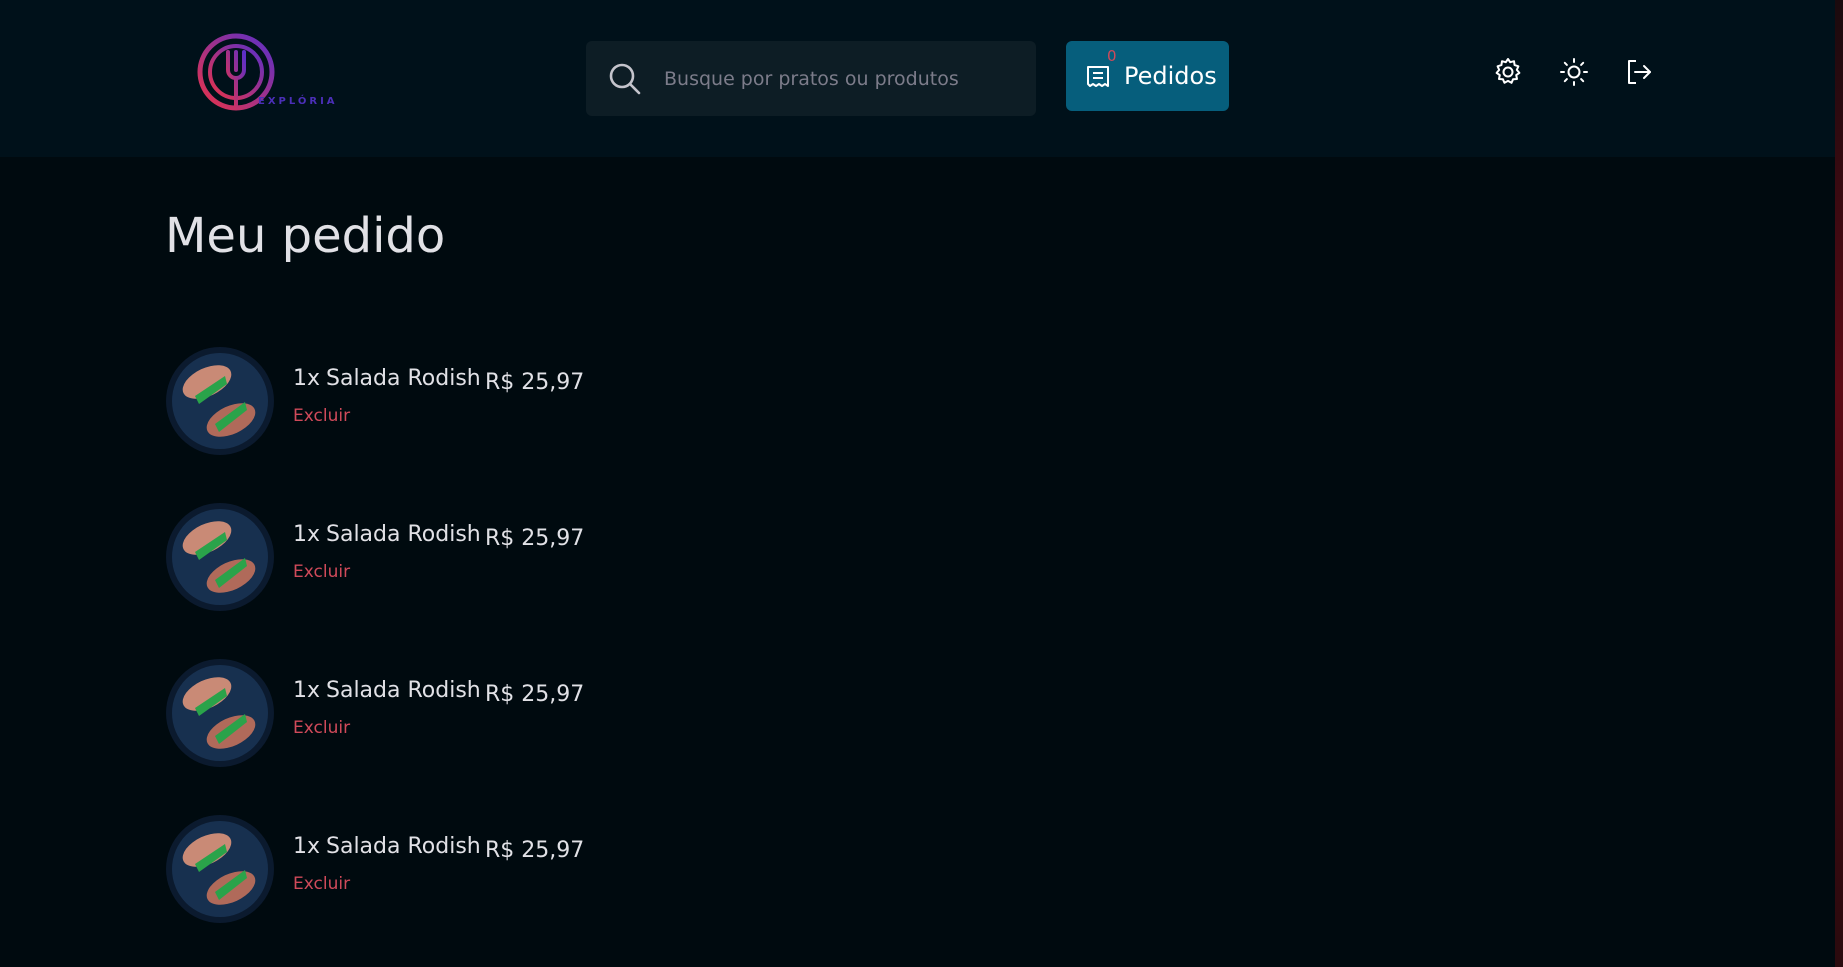  Describe the element at coordinates (1839, 483) in the screenshot. I see `scrollbar` at that location.